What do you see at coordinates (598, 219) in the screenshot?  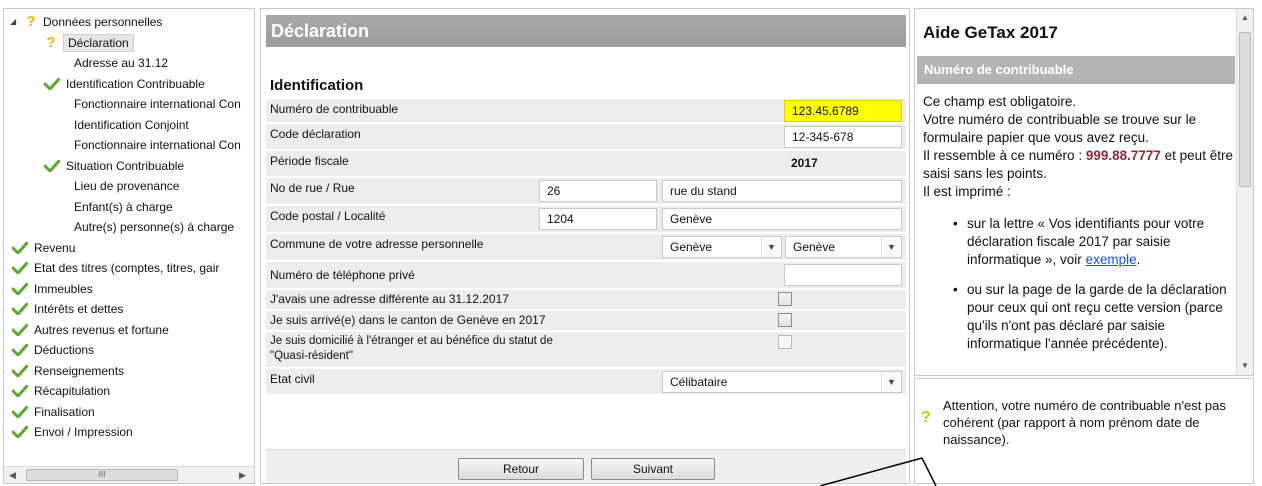 I see `code-postal-input: 1204` at bounding box center [598, 219].